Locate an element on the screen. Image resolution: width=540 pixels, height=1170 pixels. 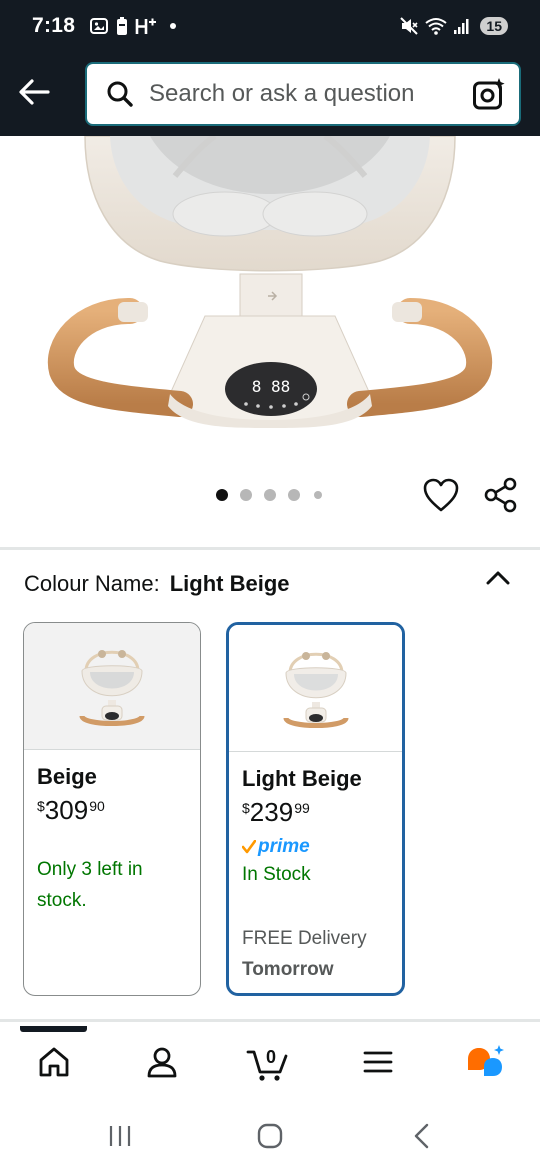
prime-label: prime is located at coordinates (284, 846).